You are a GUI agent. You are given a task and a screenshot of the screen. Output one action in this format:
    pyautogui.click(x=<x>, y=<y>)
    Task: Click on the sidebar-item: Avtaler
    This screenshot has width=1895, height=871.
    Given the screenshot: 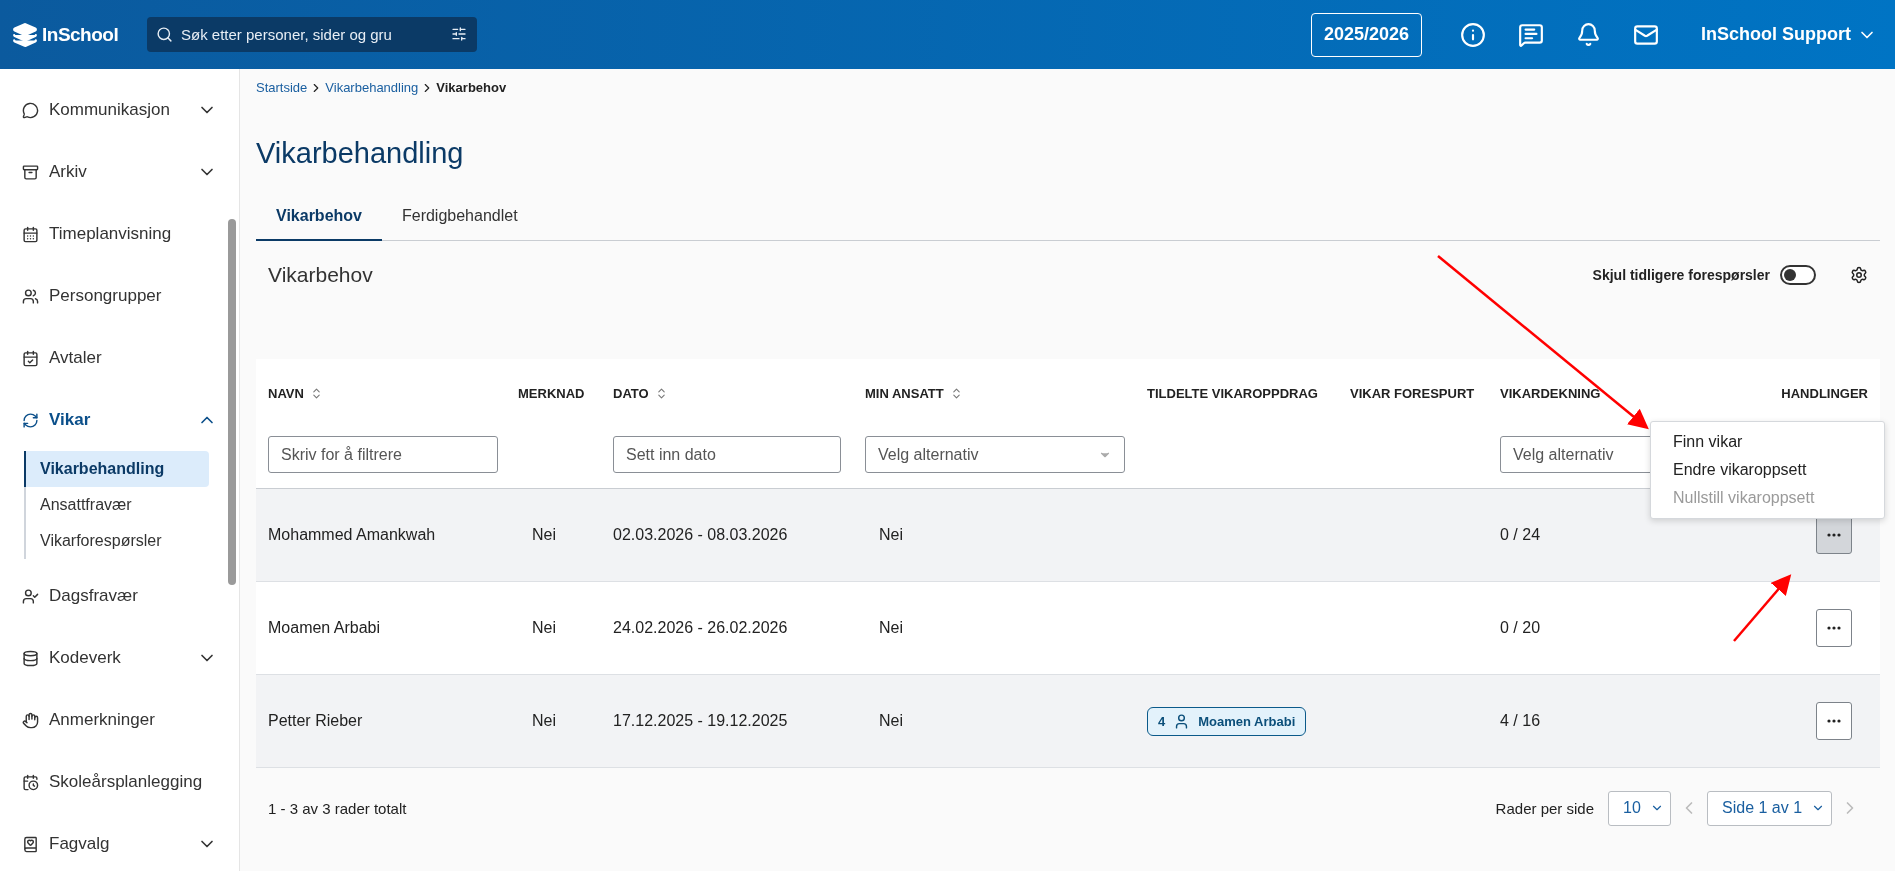 What is the action you would take?
    pyautogui.click(x=119, y=358)
    